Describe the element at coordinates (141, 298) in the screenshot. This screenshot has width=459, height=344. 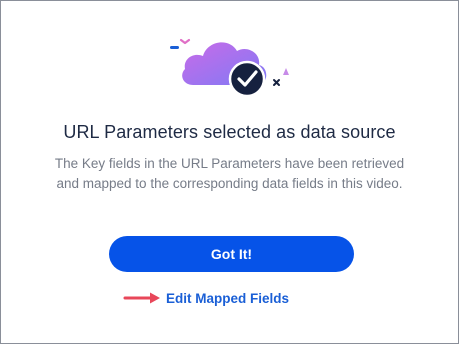
I see `arrow-right-icon` at that location.